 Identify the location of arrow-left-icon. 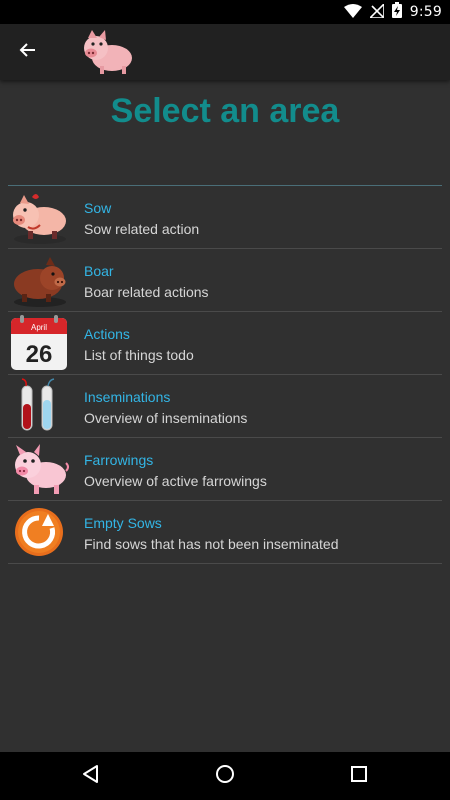
(28, 52).